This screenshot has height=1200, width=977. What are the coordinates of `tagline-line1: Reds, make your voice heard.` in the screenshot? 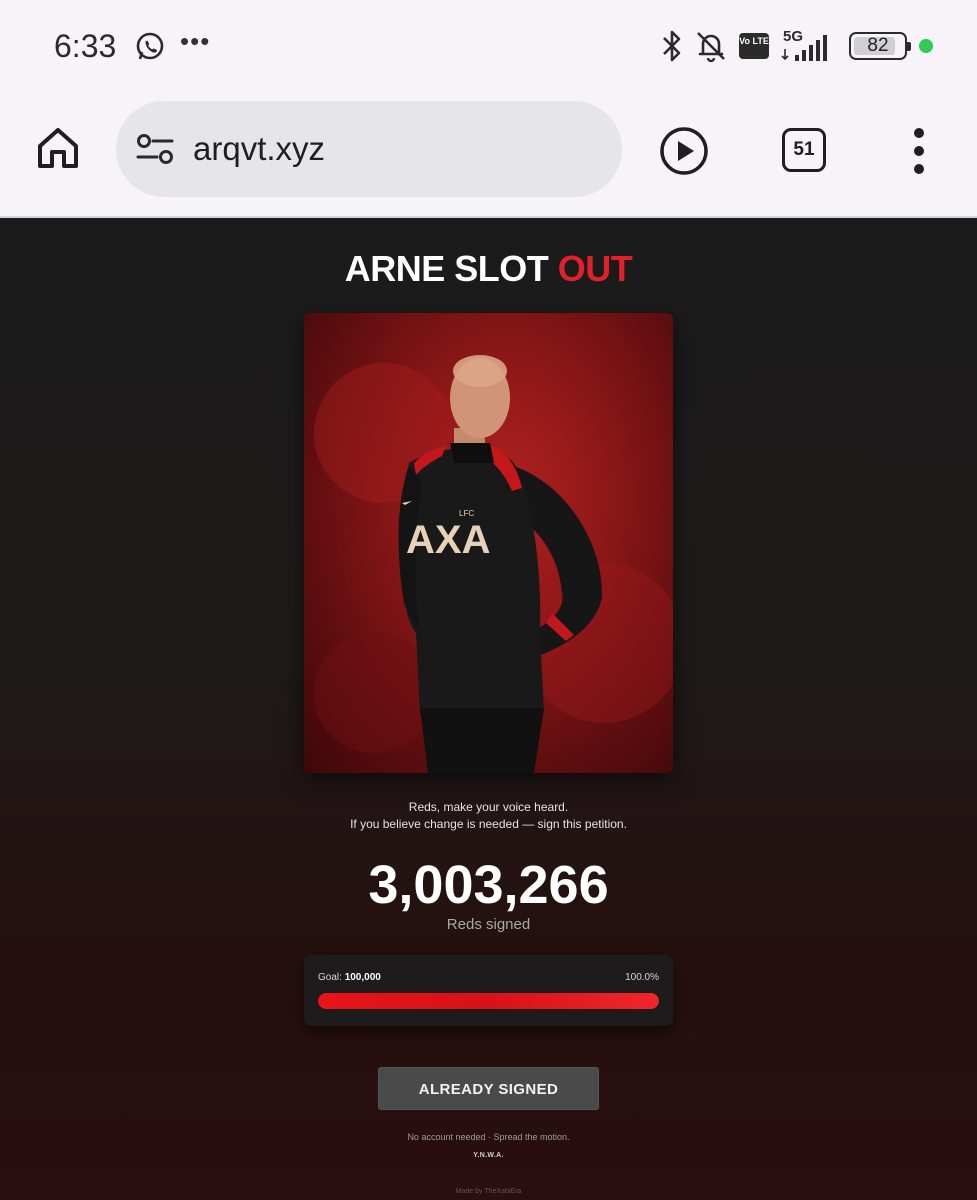 It's located at (488, 807).